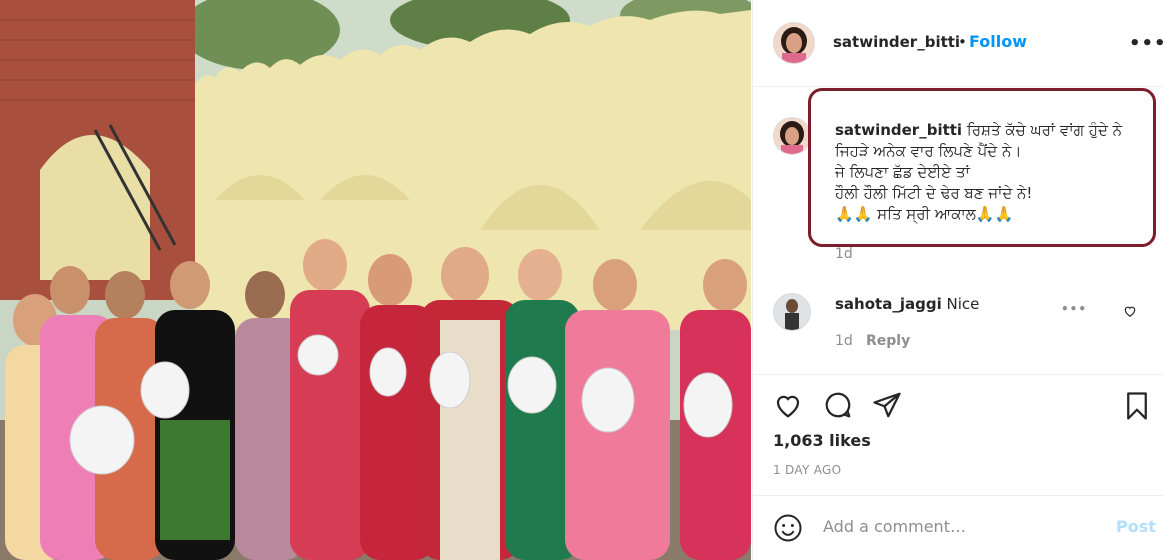 This screenshot has width=1163, height=560. I want to click on comment-time: 1d, so click(844, 341).